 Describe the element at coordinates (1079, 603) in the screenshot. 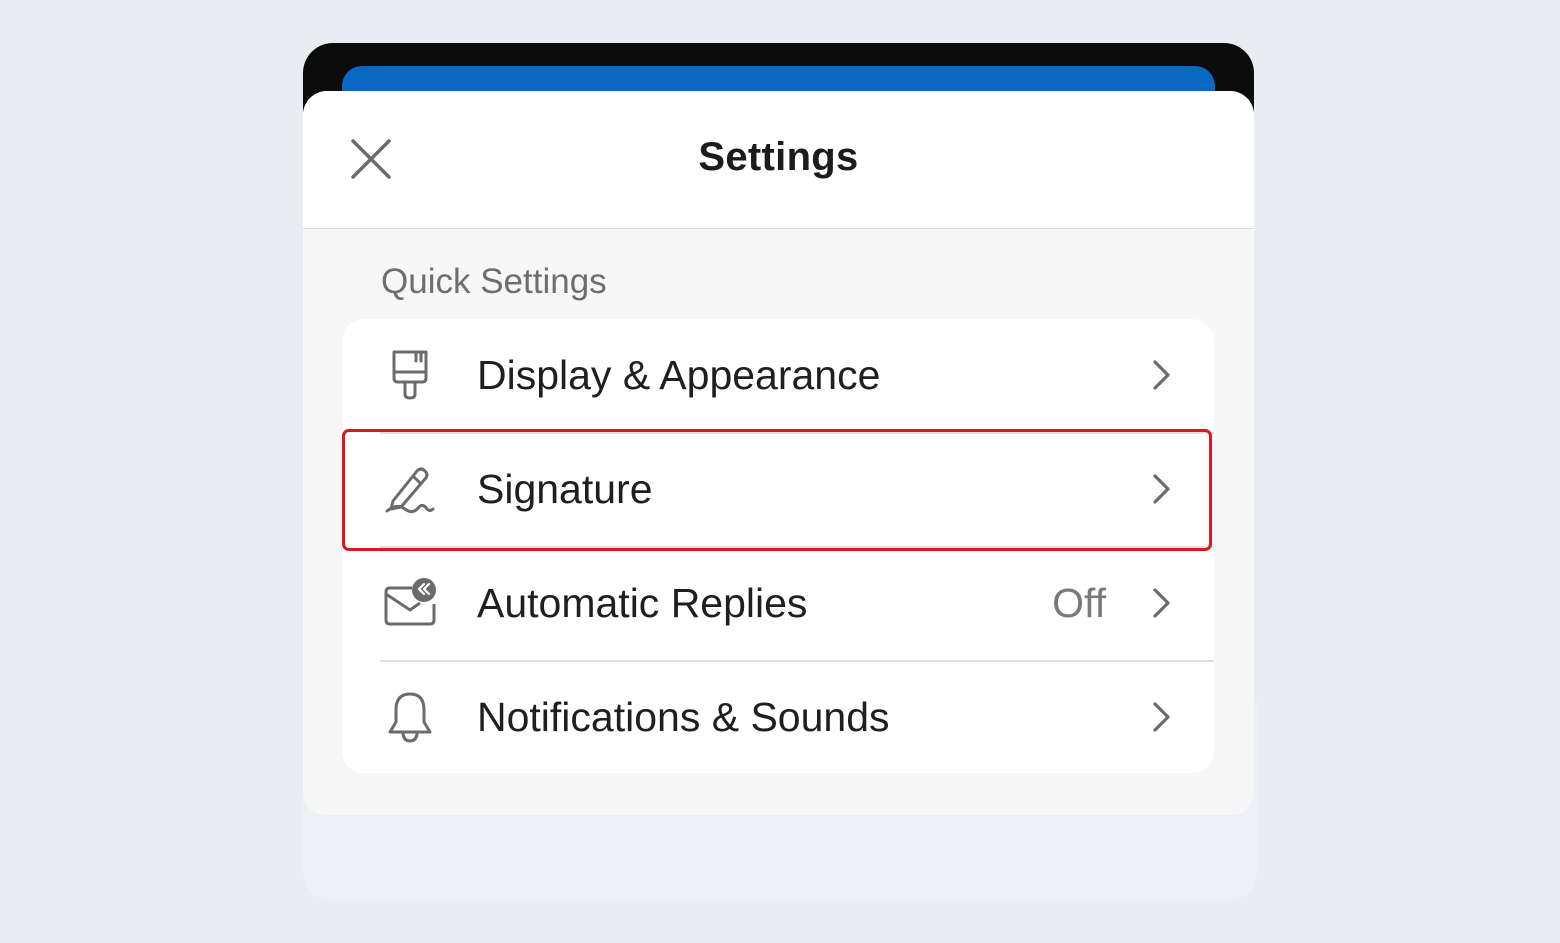

I see `automatic-replies-status: Off` at that location.